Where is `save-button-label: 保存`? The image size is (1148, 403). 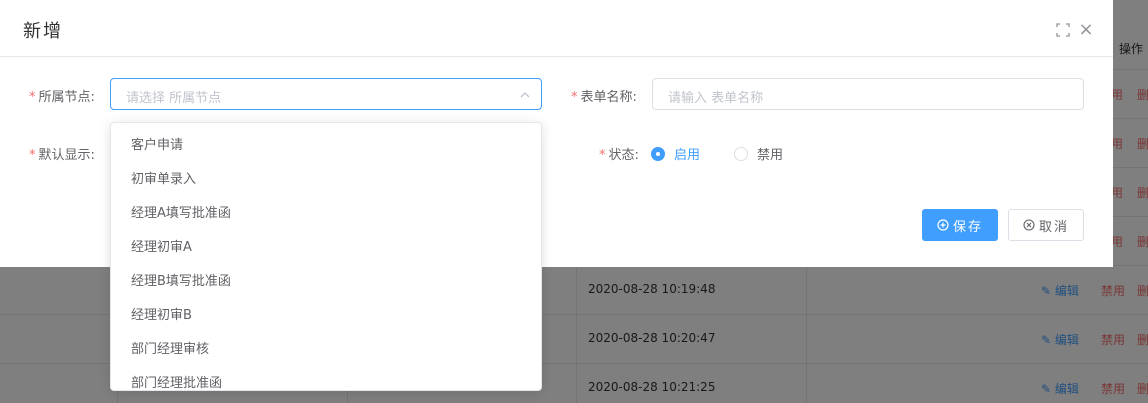 save-button-label: 保存 is located at coordinates (967, 227).